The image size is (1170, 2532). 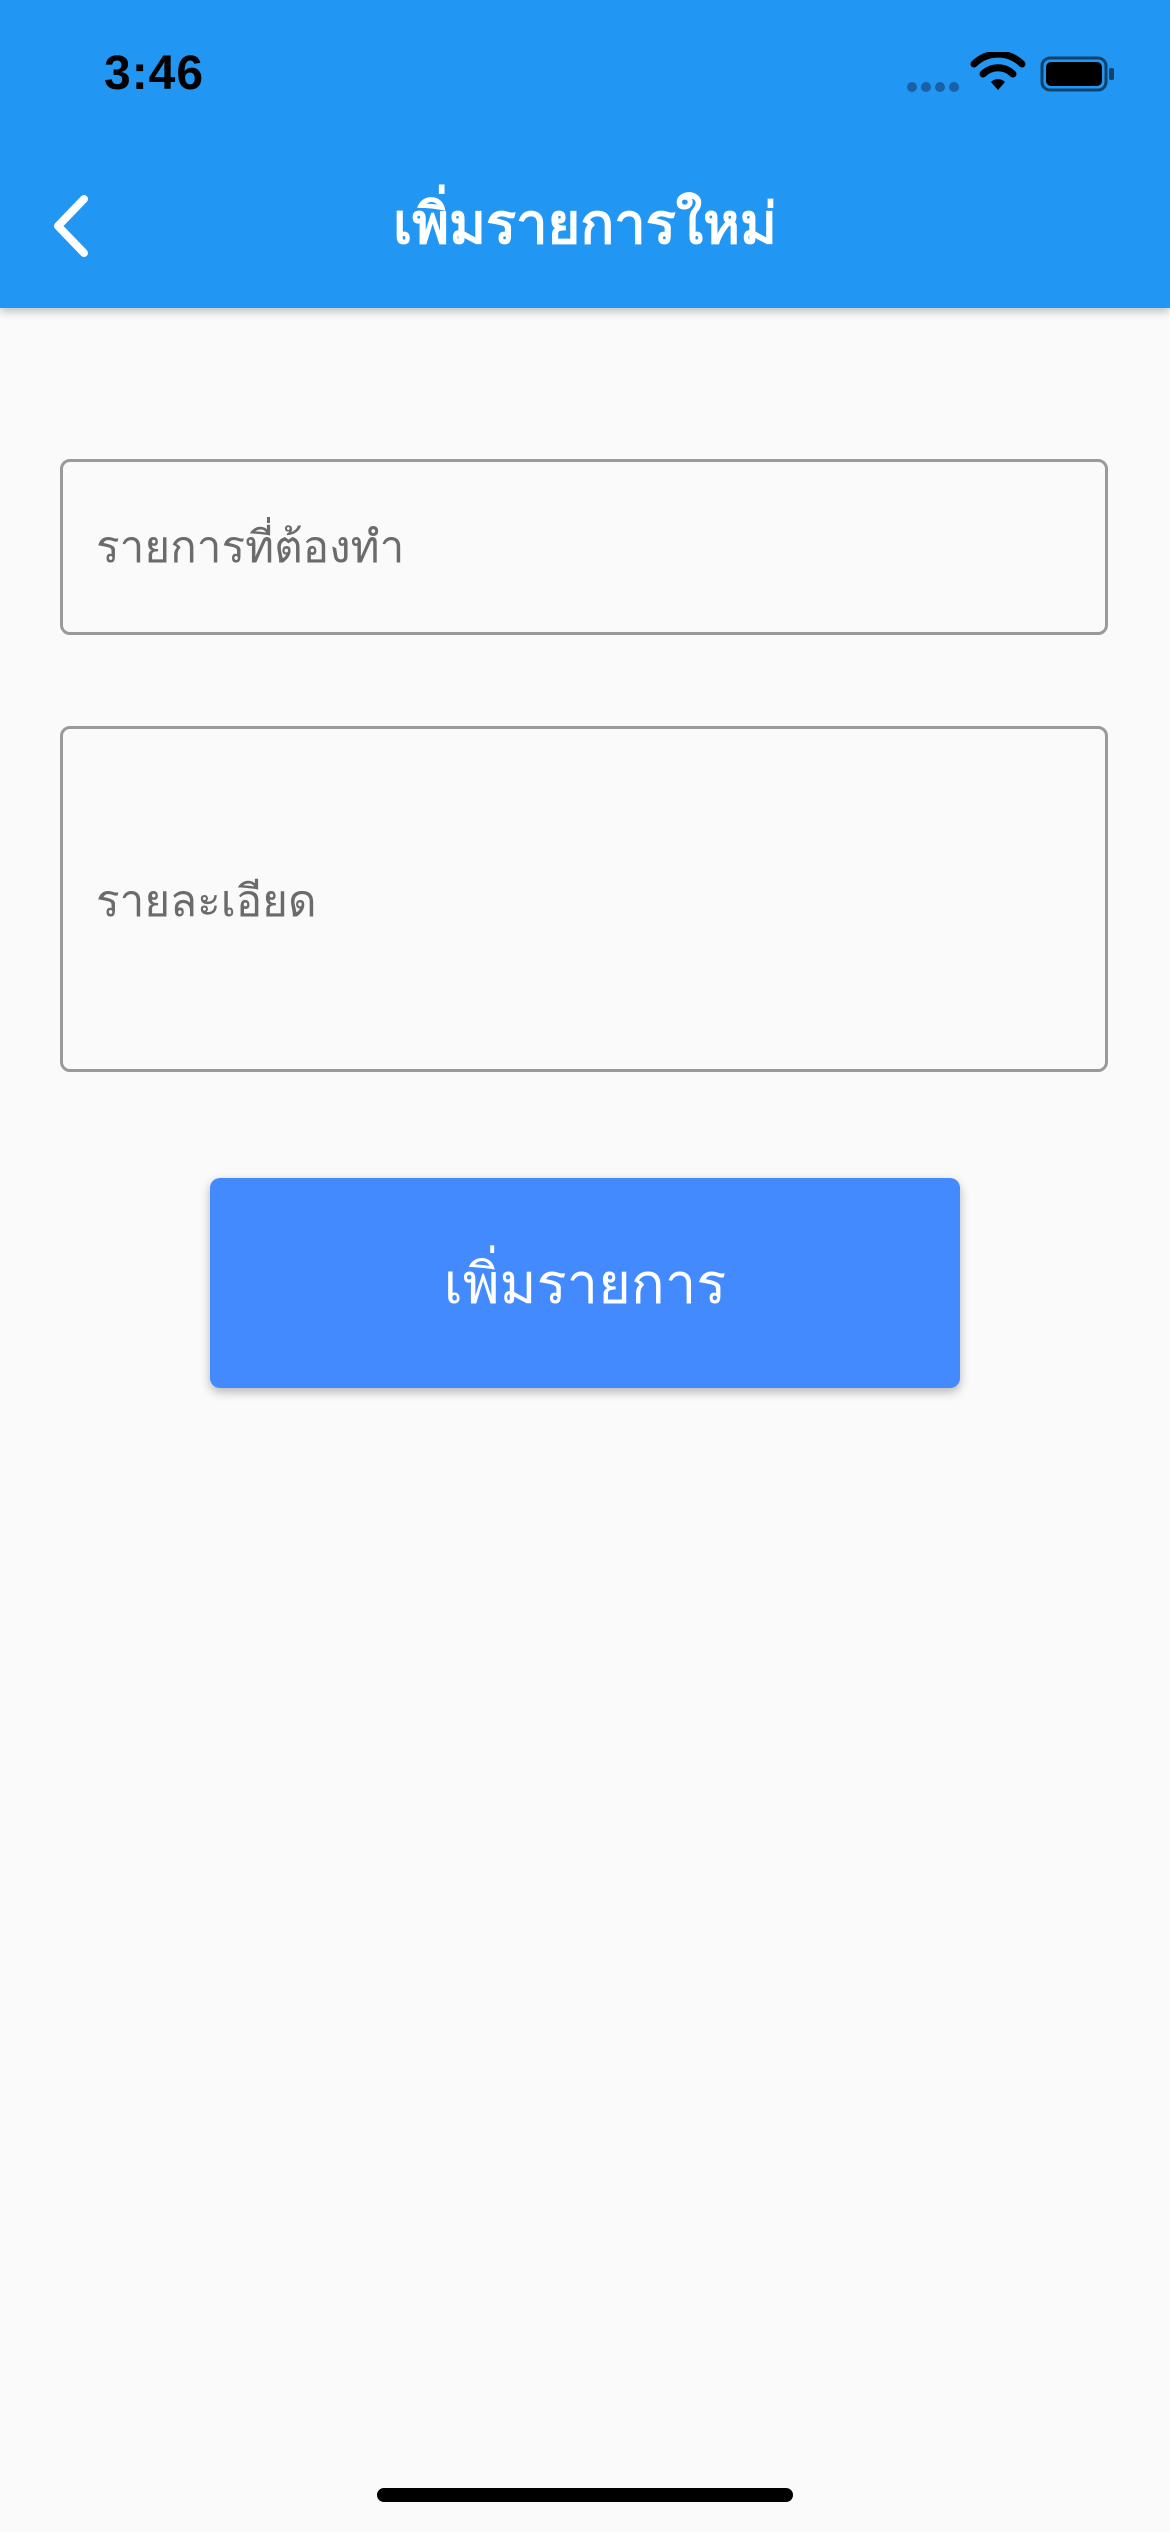 I want to click on add-item-button: เพิ่มรายการ, so click(x=585, y=1283).